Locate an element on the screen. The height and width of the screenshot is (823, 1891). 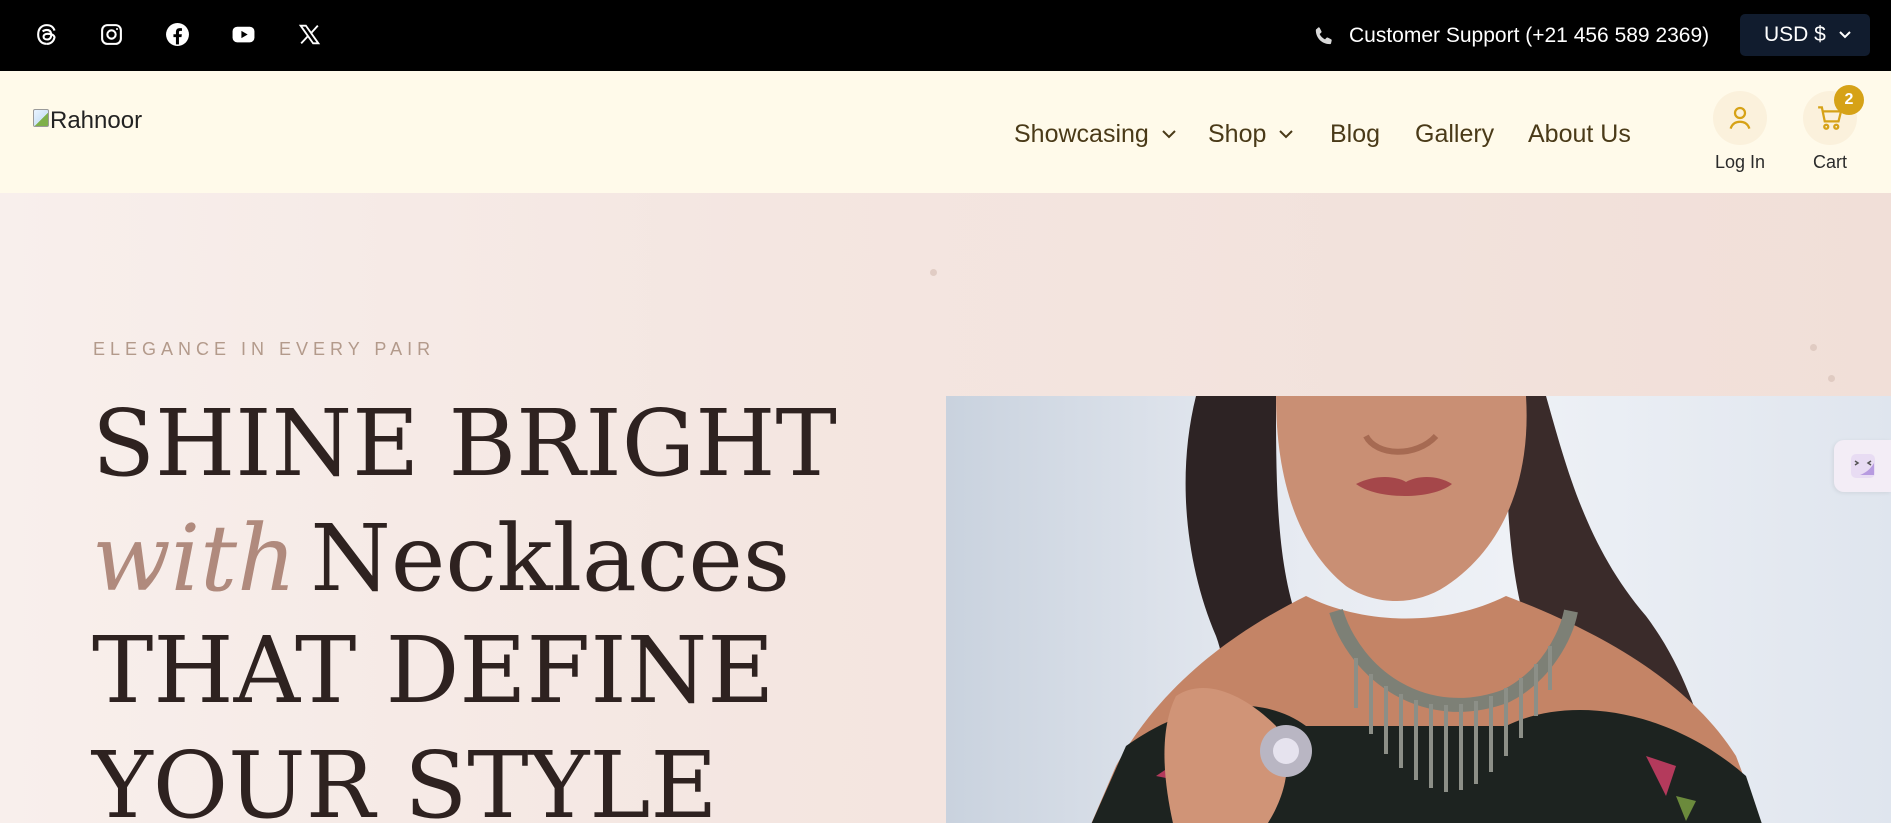
hero-headline-line-2: with Necklaces is located at coordinates (441, 559).